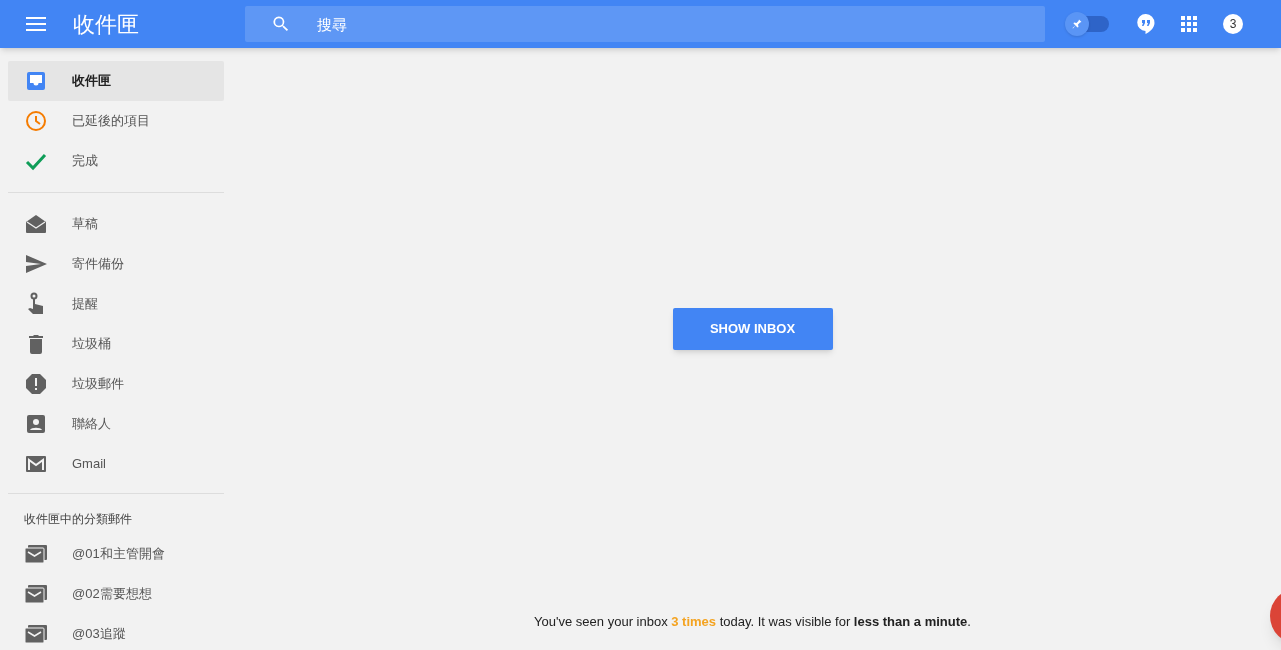 Image resolution: width=1281 pixels, height=650 pixels. Describe the element at coordinates (1233, 24) in the screenshot. I see `account-badge: 3` at that location.